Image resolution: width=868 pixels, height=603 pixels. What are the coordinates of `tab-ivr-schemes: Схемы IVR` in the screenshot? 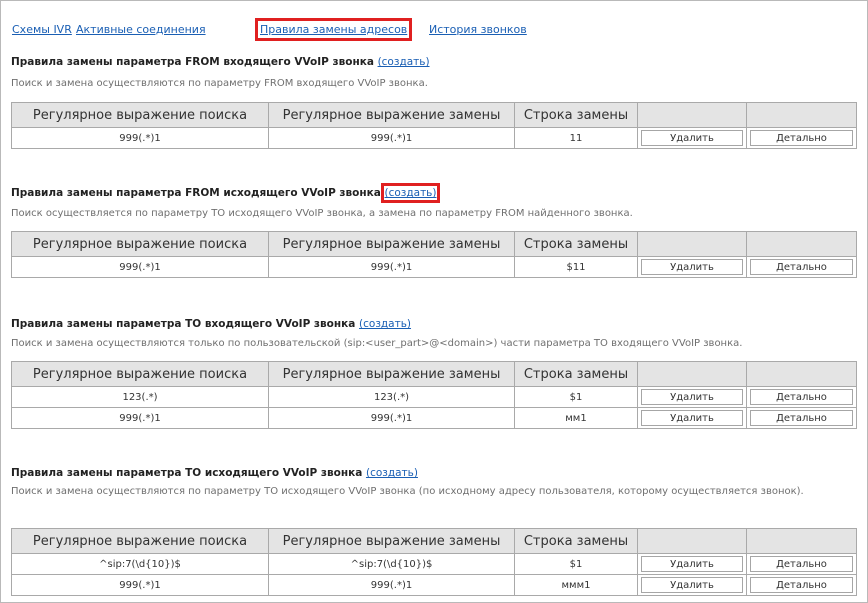 It's located at (42, 29).